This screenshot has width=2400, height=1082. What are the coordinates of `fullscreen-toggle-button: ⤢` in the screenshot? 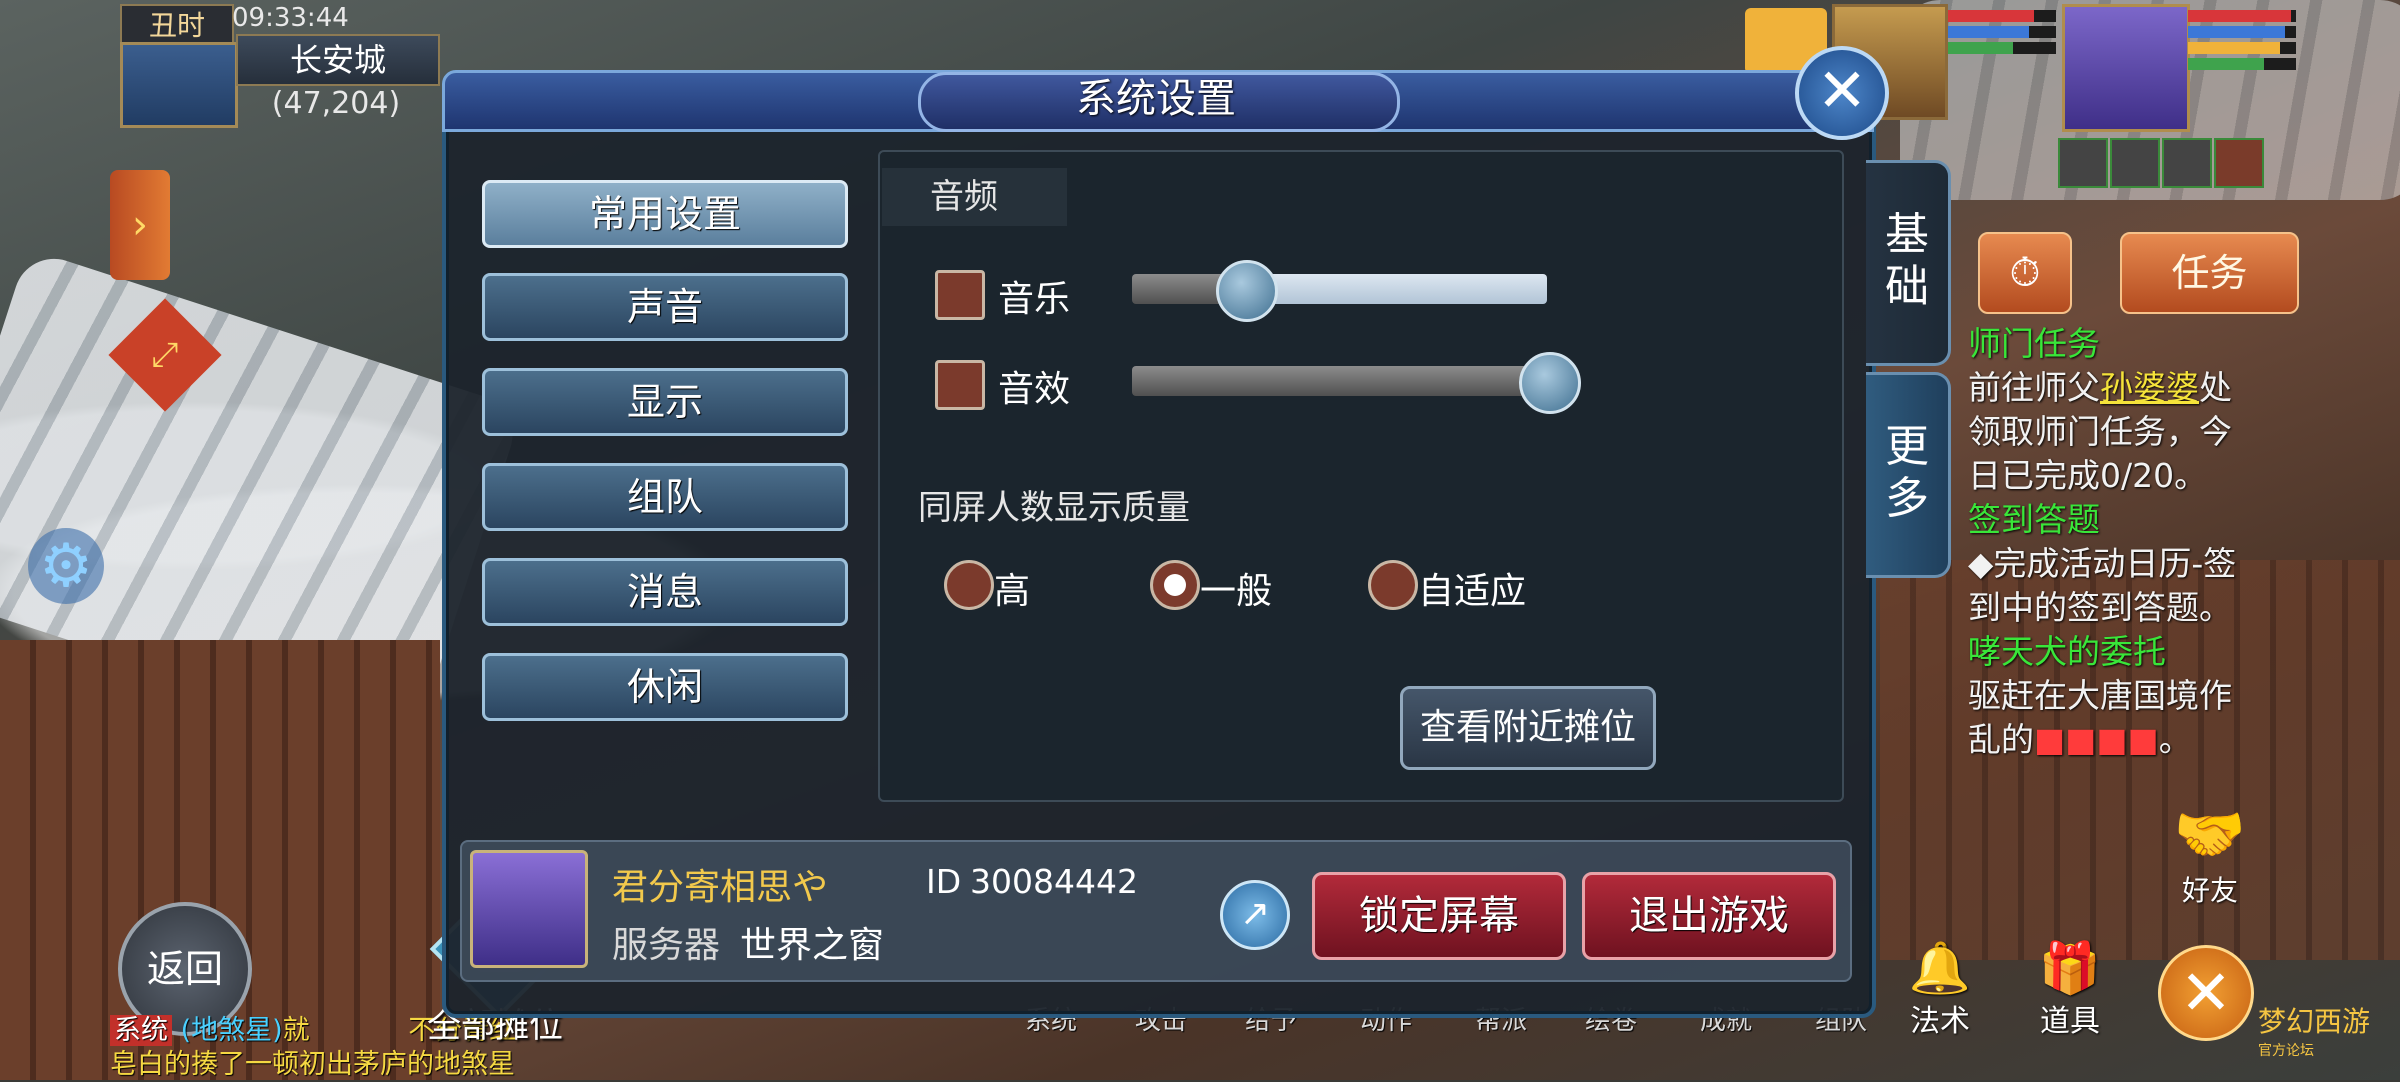 It's located at (165, 355).